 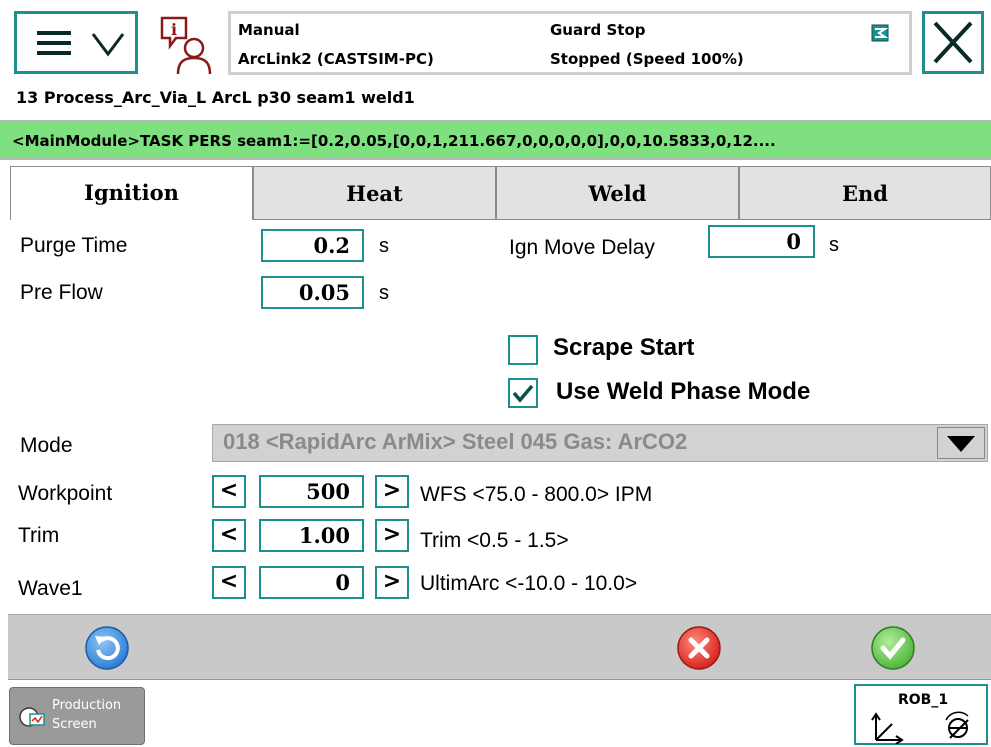 What do you see at coordinates (39, 535) in the screenshot?
I see `trim-label: Trim` at bounding box center [39, 535].